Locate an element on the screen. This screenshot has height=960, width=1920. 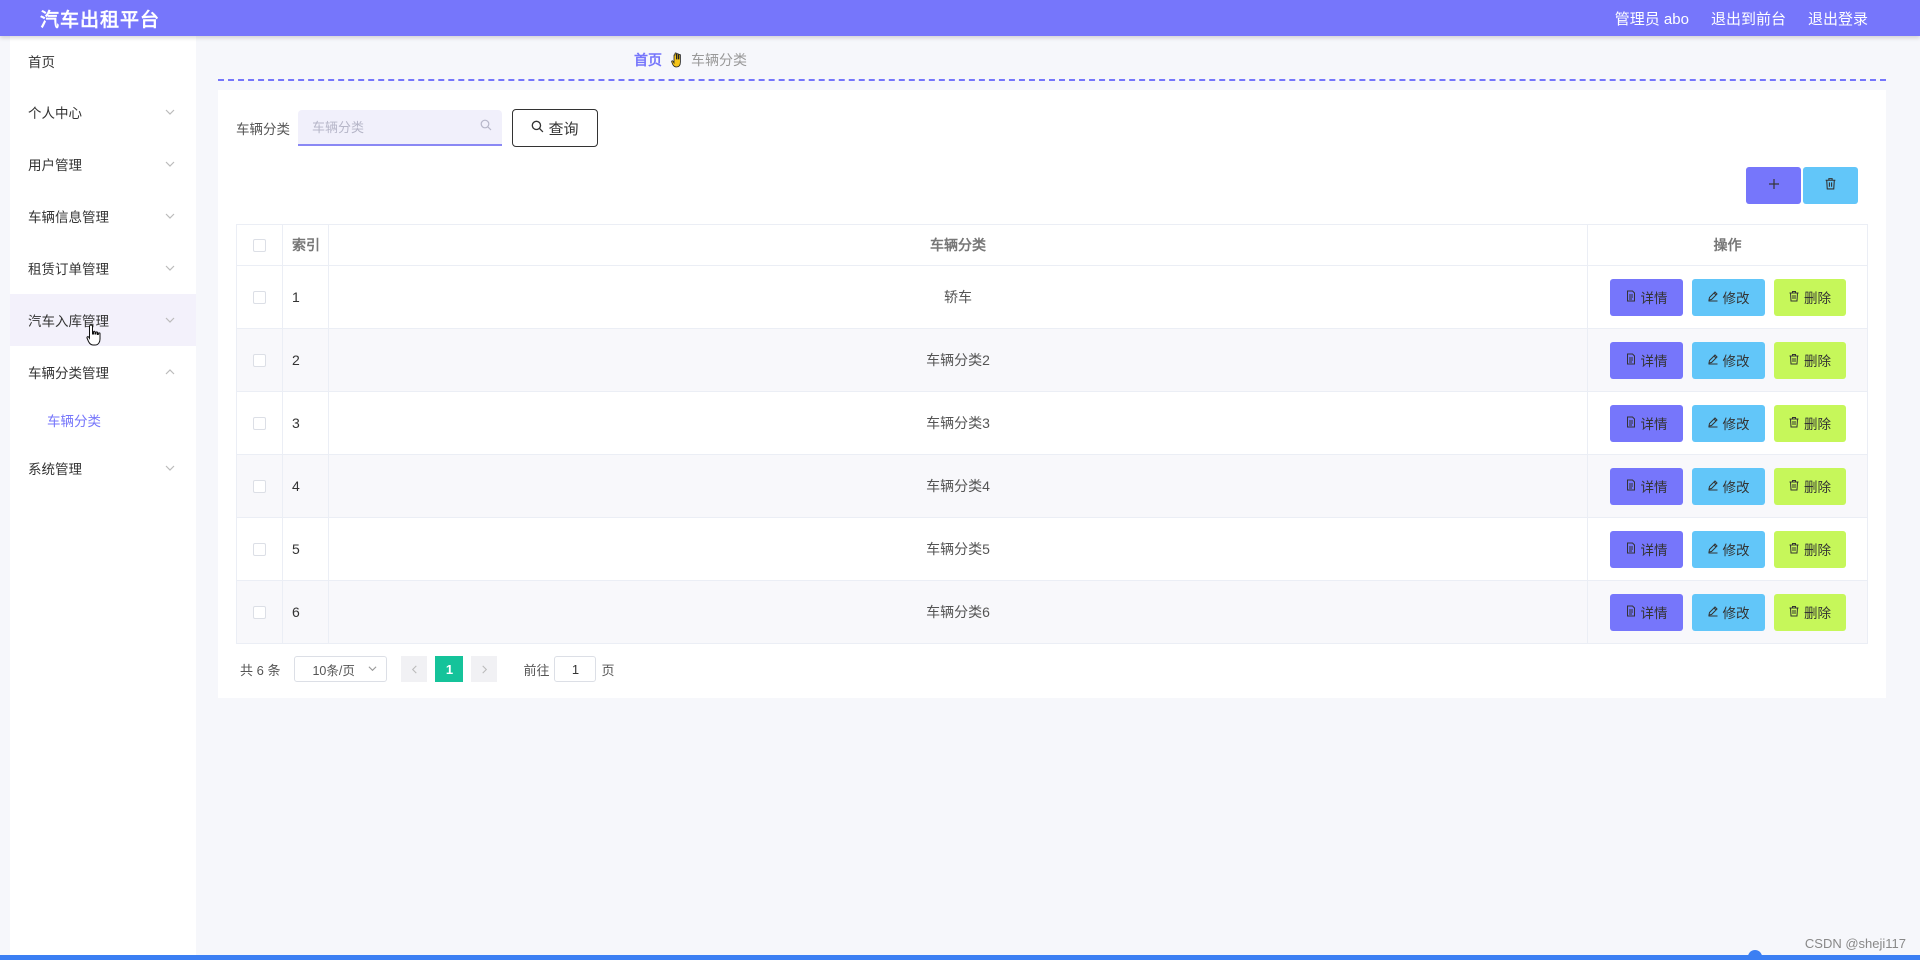
sidebar-item-label: 首页 is located at coordinates (41, 62).